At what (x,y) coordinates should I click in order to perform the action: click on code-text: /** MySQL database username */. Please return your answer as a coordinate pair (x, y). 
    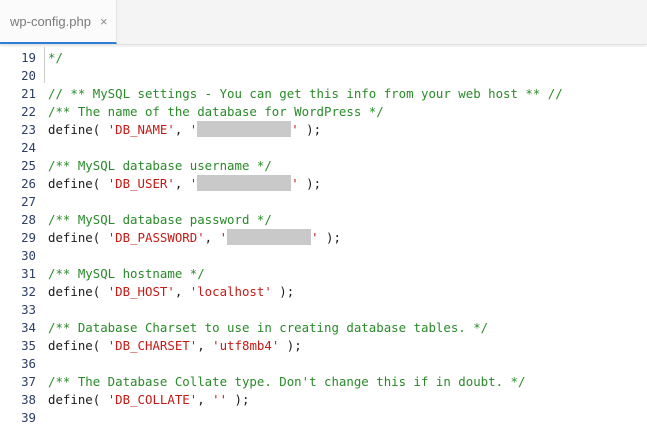
    Looking at the image, I should click on (160, 166).